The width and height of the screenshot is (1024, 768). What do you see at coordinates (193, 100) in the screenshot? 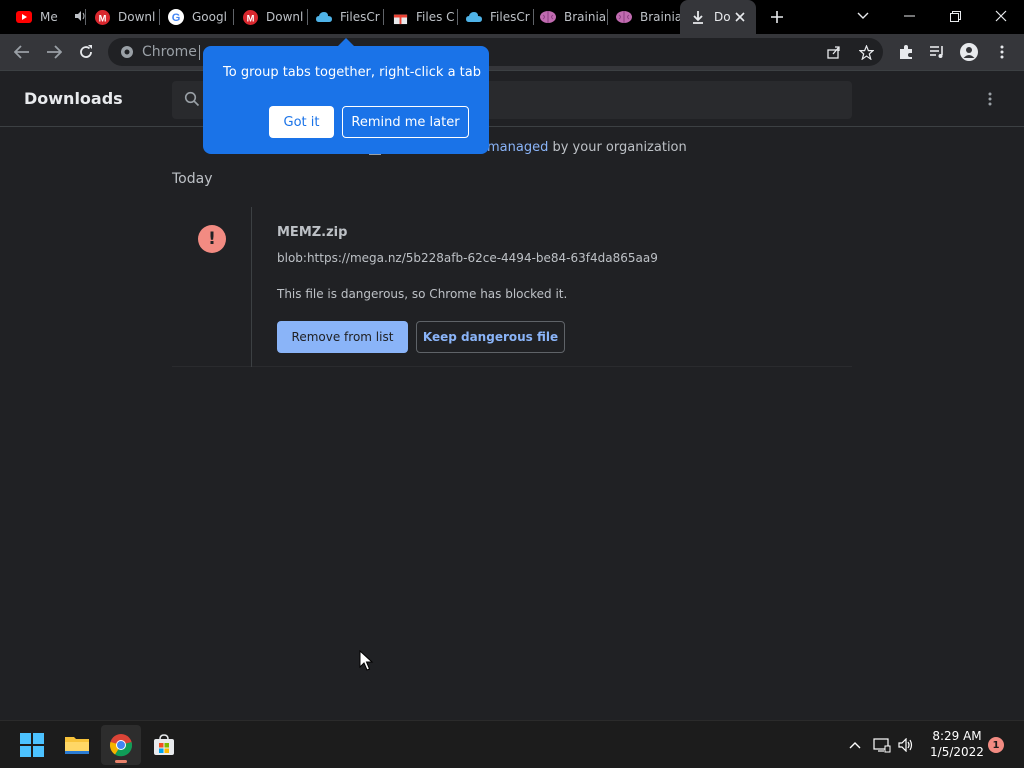
I see `search-icon` at bounding box center [193, 100].